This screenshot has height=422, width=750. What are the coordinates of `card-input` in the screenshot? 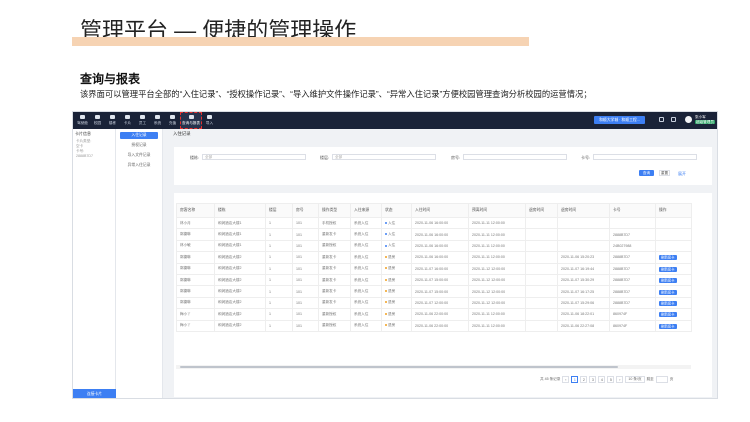 It's located at (645, 157).